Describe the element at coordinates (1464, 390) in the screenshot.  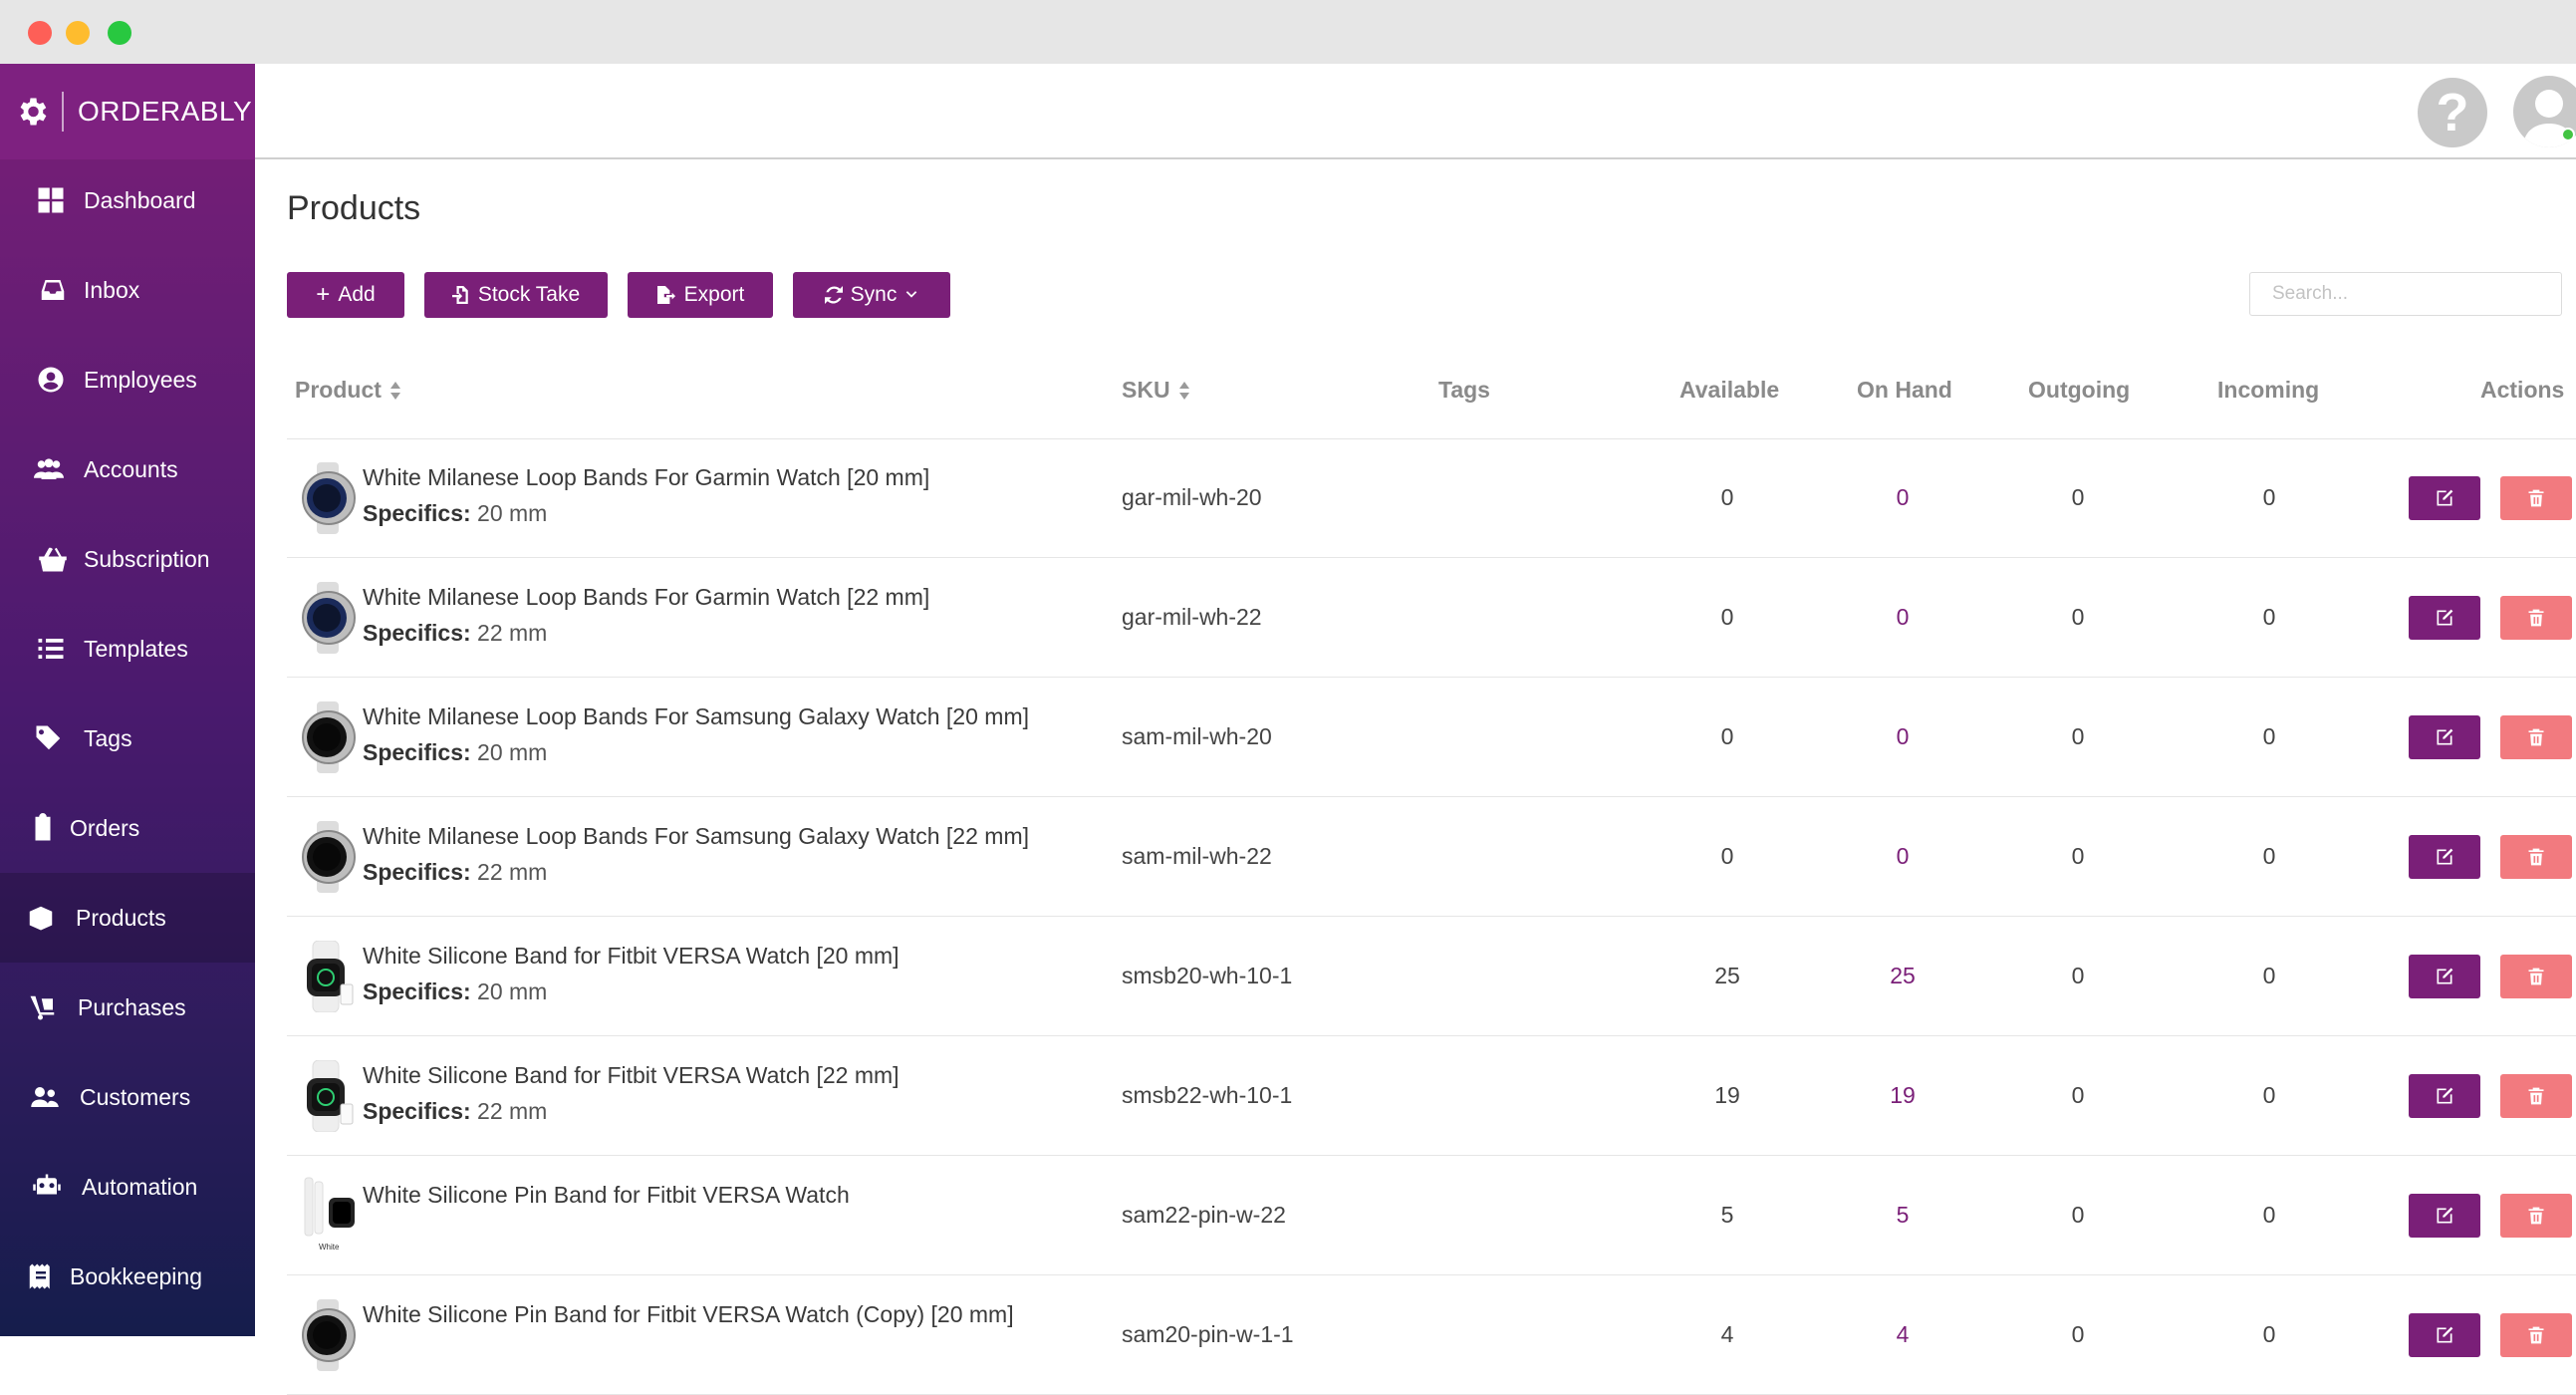
I see `column-header-tags-label: Tags` at that location.